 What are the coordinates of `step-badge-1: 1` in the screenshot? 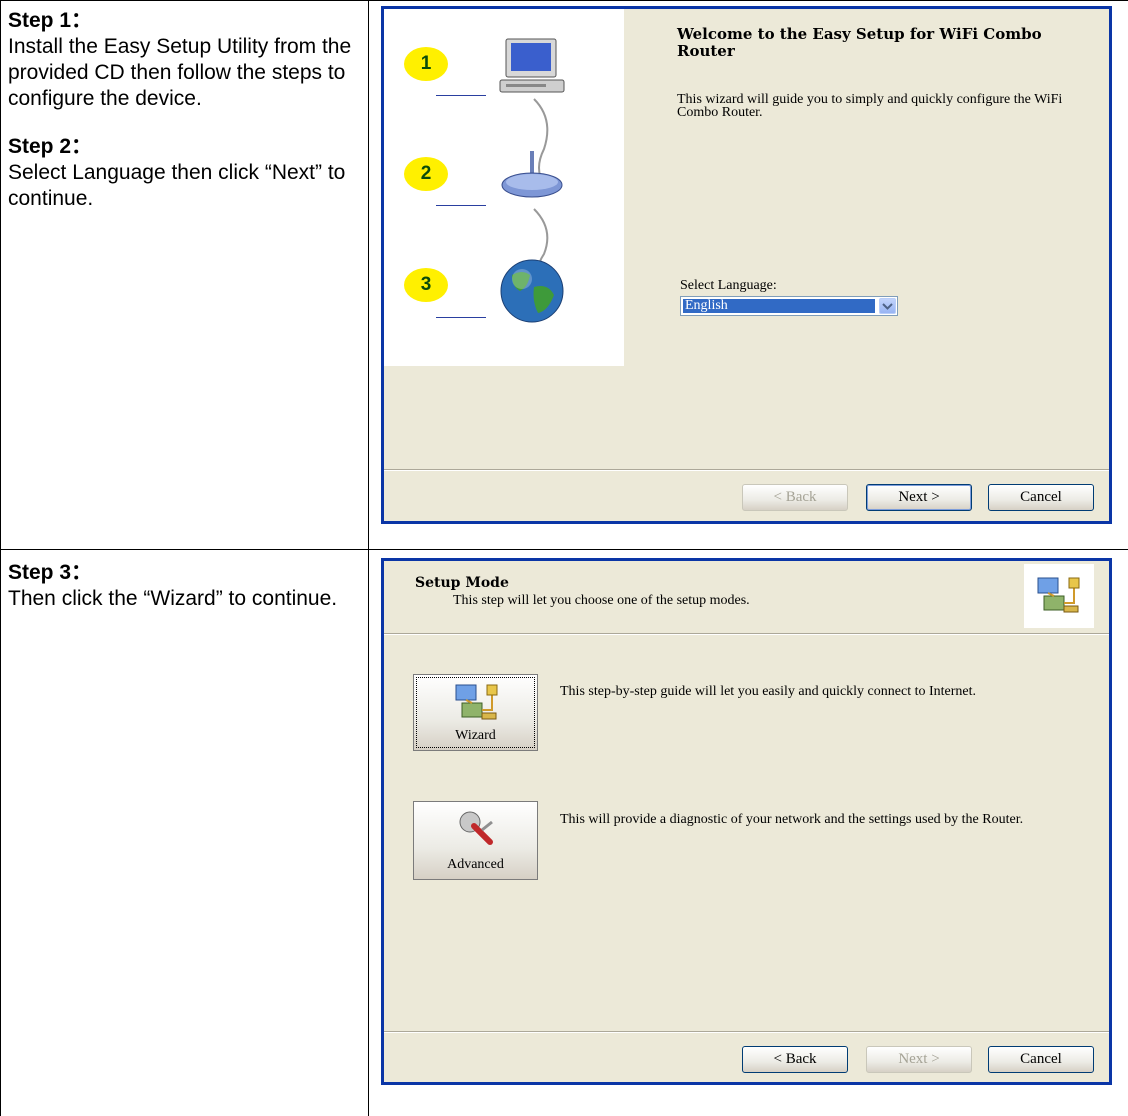 It's located at (426, 64).